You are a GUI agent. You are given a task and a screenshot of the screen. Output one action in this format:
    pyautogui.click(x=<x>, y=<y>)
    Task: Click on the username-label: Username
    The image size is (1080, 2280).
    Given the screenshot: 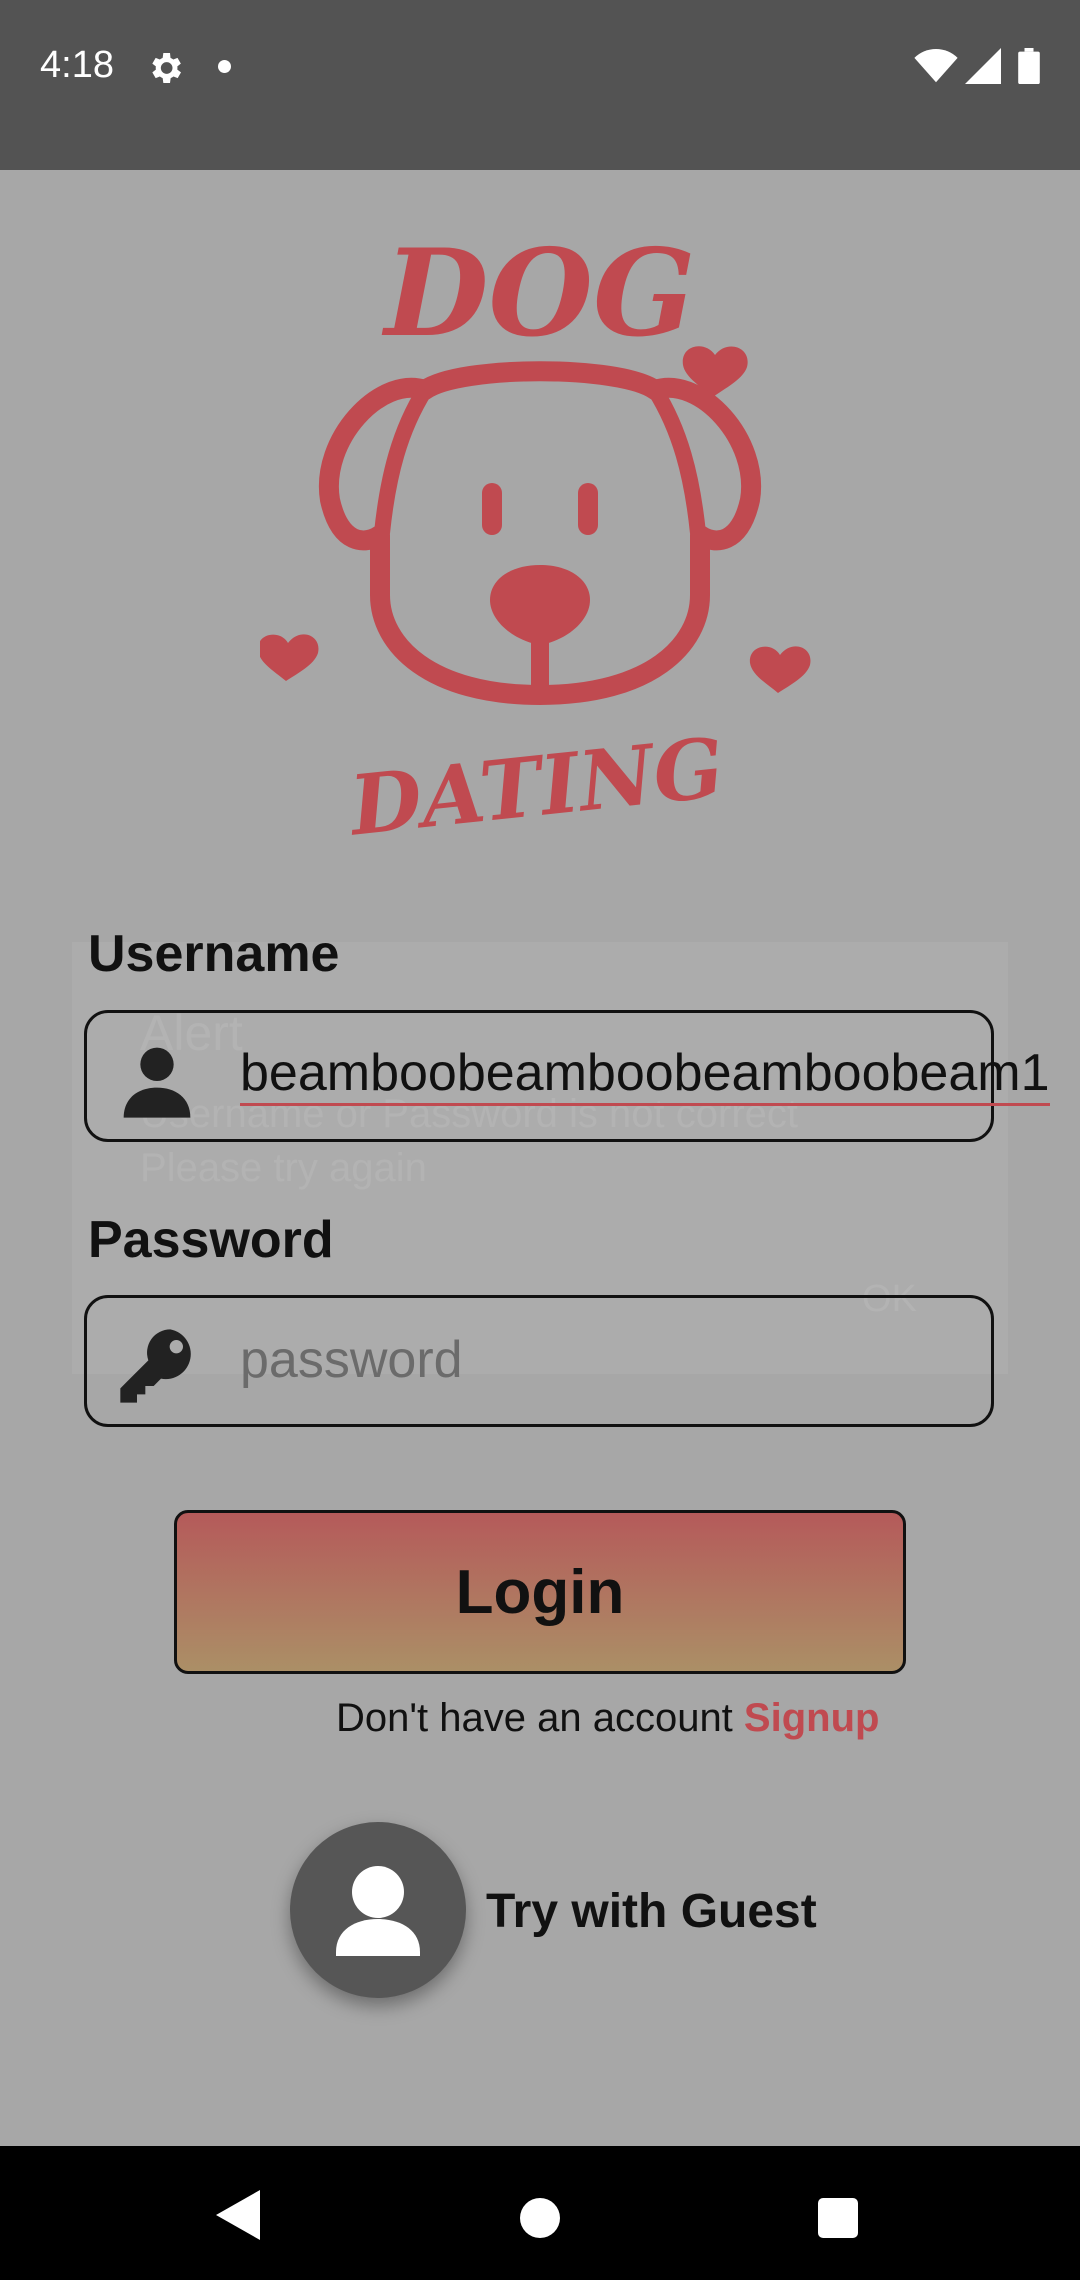 What is the action you would take?
    pyautogui.click(x=214, y=954)
    